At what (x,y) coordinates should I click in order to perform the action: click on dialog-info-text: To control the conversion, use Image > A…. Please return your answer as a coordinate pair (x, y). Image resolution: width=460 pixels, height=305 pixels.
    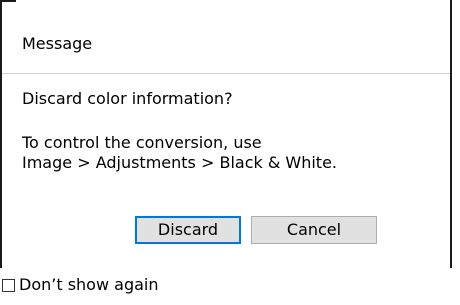
    Looking at the image, I should click on (179, 153).